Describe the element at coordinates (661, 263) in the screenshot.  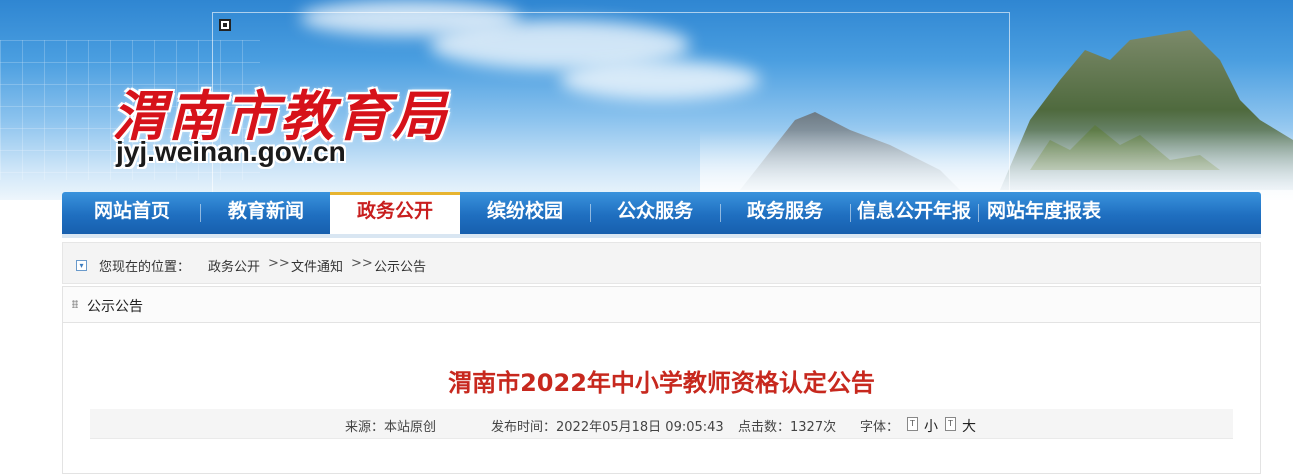
I see `breadcrumb: ▾ 您现在的位置： 政务公开 >> 文件通知 >> 公示公告` at that location.